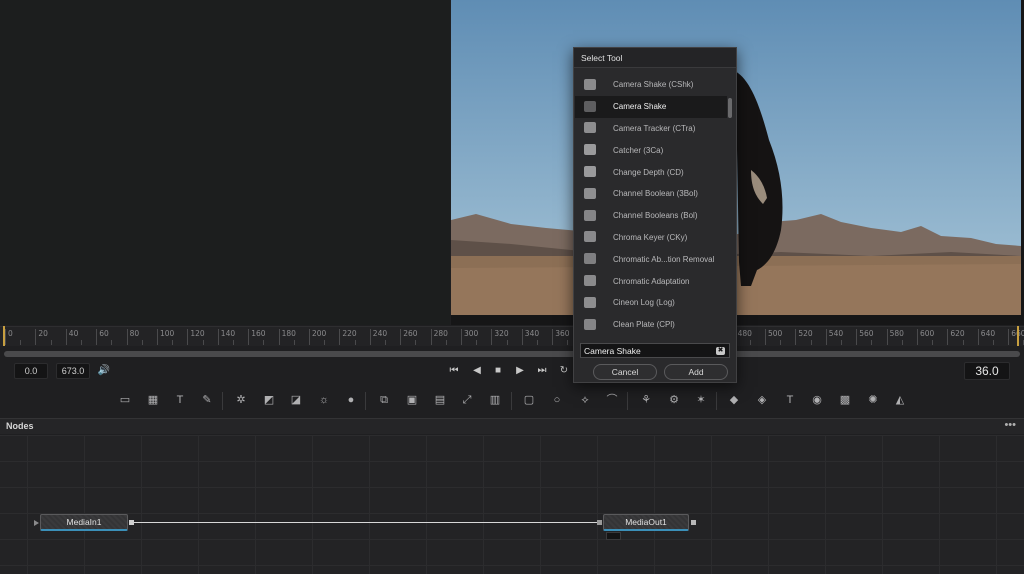  What do you see at coordinates (696, 372) in the screenshot?
I see `add-button: Add` at bounding box center [696, 372].